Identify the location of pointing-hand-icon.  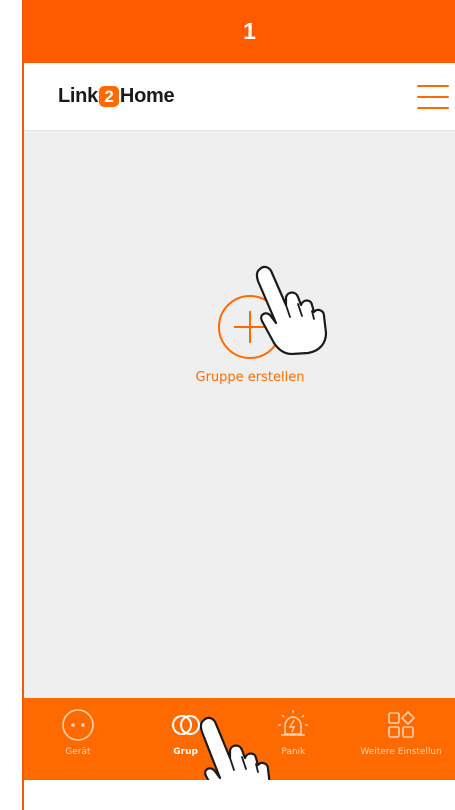
(291, 310).